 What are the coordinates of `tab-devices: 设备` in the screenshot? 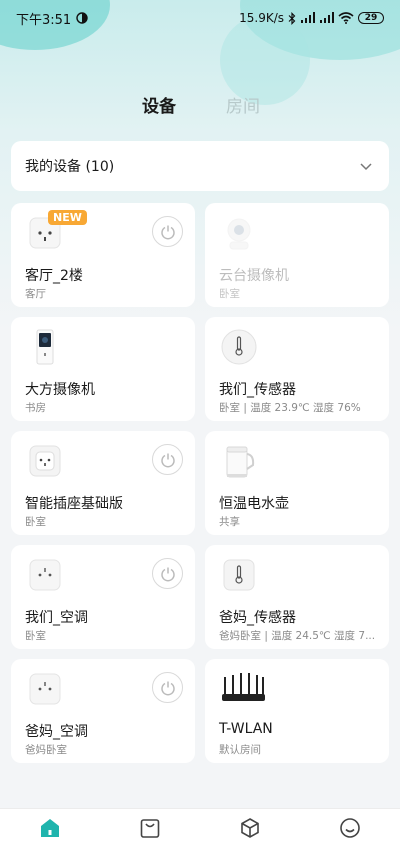 It's located at (159, 104).